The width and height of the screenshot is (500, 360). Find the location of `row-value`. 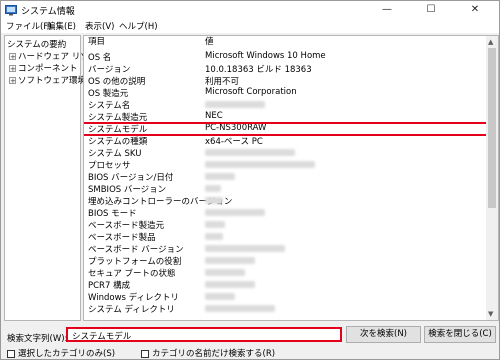

row-value is located at coordinates (240, 309).